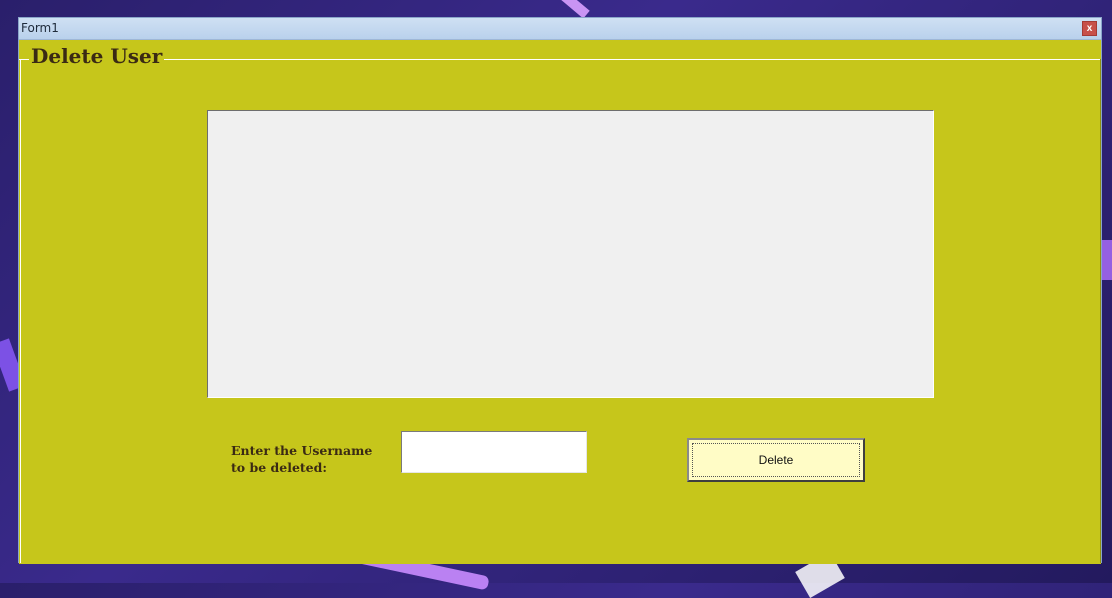 The image size is (1112, 598). I want to click on username-input, so click(494, 452).